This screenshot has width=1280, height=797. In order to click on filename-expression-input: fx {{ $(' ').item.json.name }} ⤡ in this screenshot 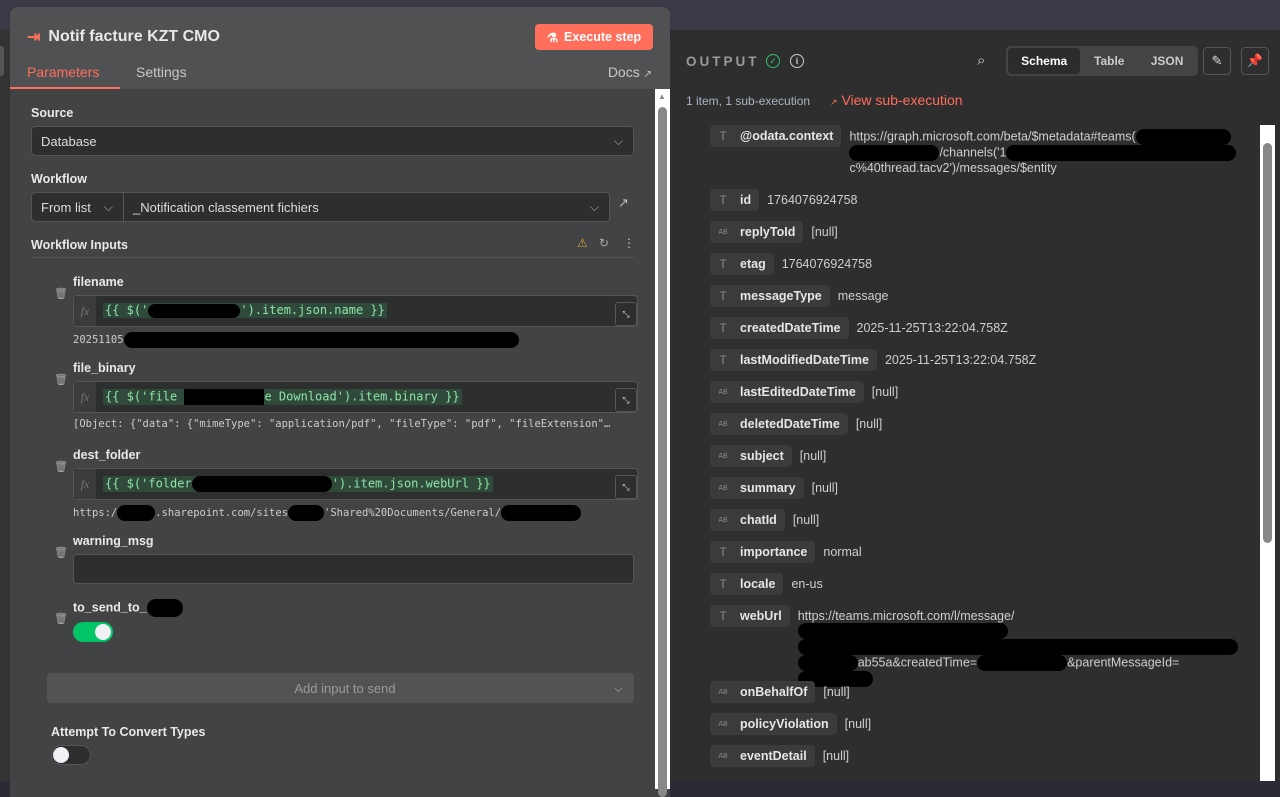, I will do `click(355, 311)`.